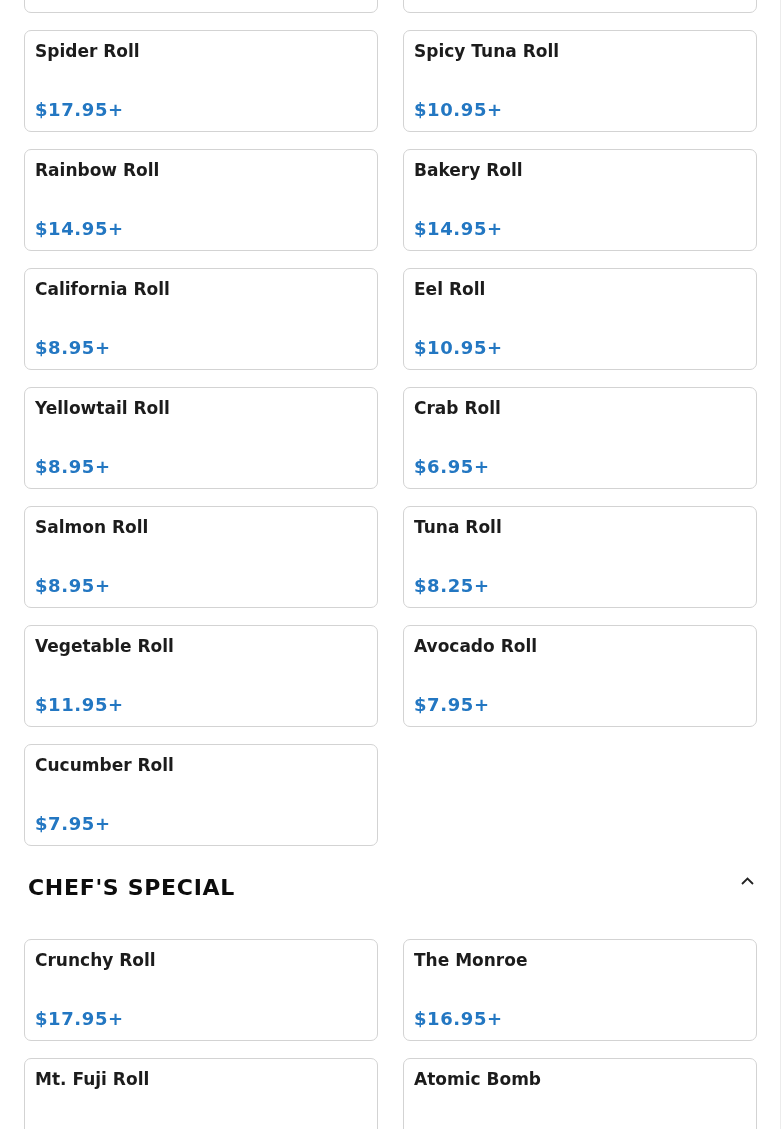 The height and width of the screenshot is (1129, 782). Describe the element at coordinates (102, 408) in the screenshot. I see `item-name: Yellowtail Roll` at that location.